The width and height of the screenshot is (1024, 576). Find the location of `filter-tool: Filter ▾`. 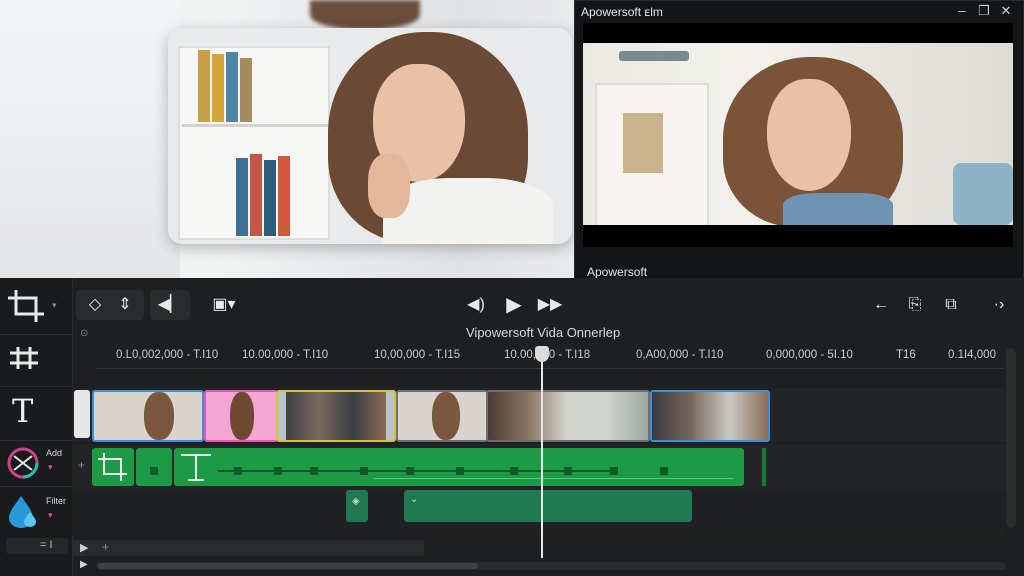

filter-tool: Filter ▾ is located at coordinates (36, 512).